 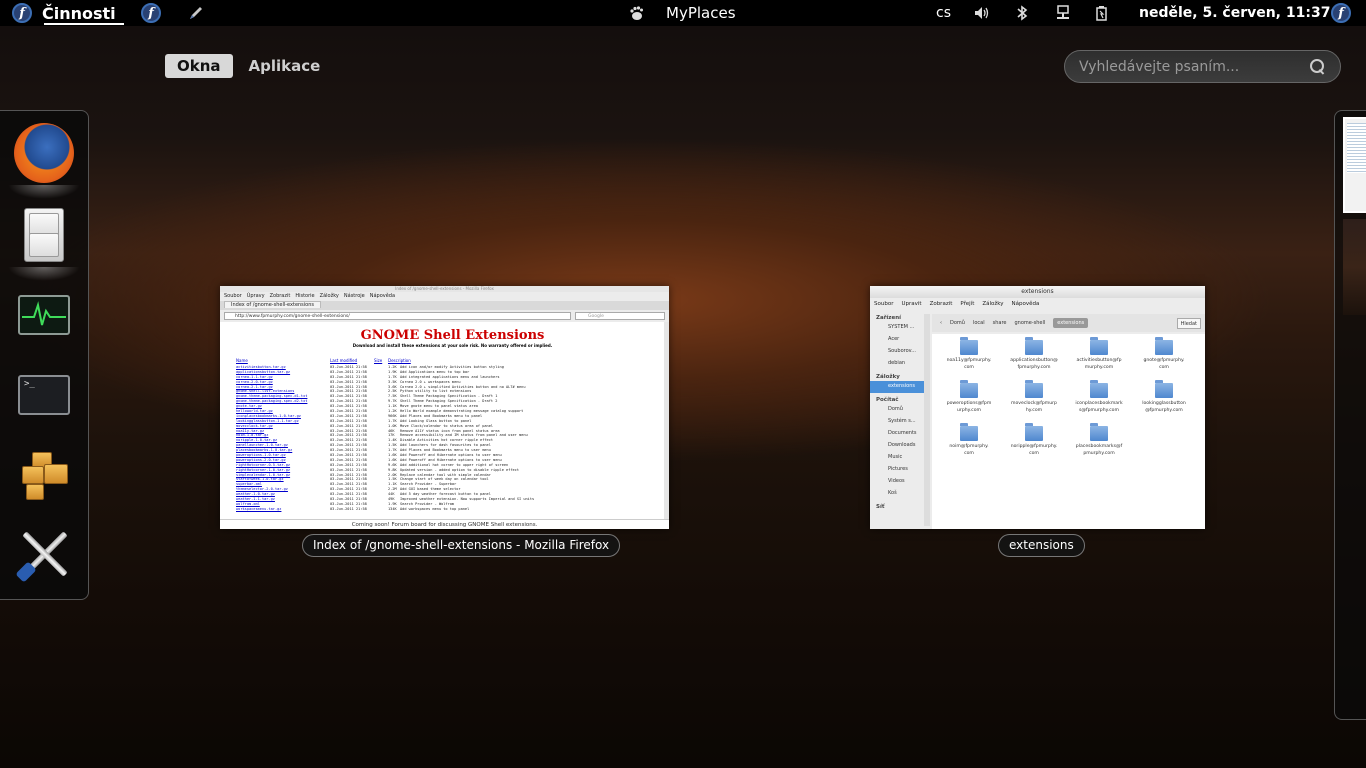 I want to click on menu-item: Nápověda, so click(x=1025, y=304).